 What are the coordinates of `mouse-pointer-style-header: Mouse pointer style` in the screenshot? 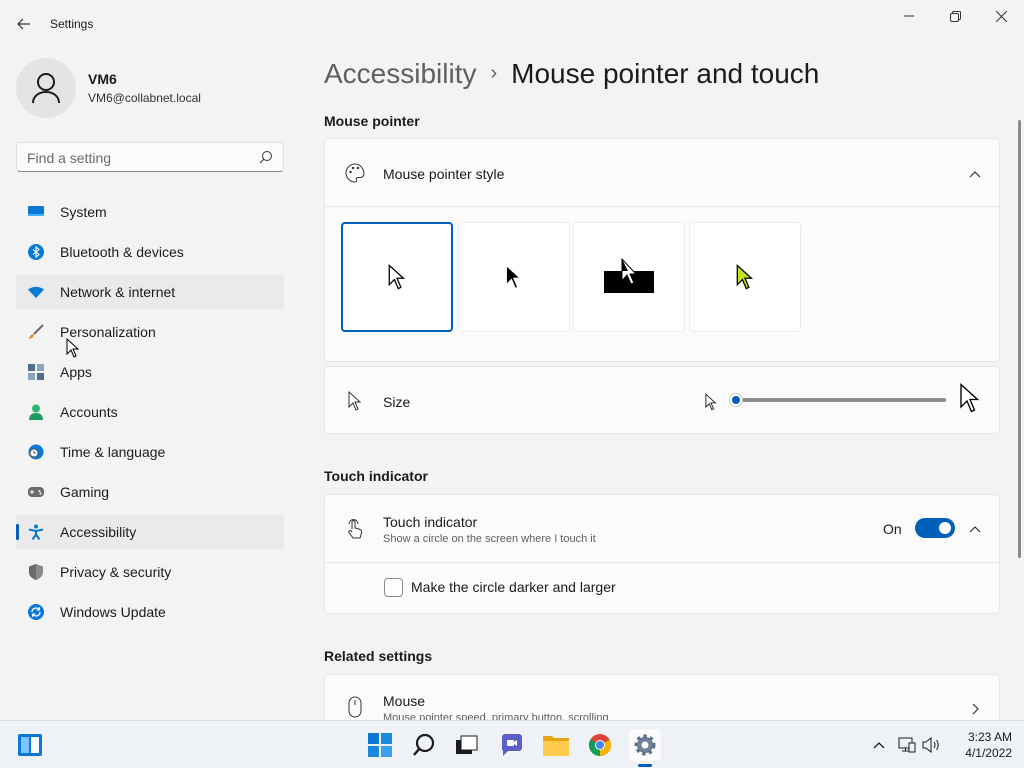 It's located at (662, 173).